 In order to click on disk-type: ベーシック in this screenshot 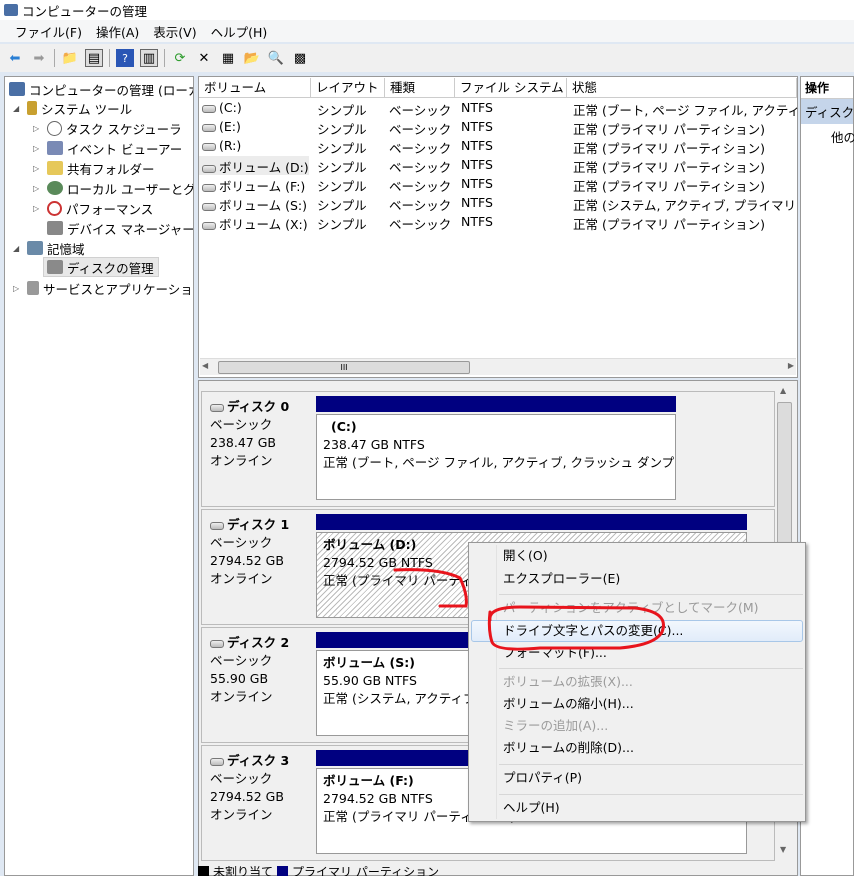, I will do `click(241, 542)`.